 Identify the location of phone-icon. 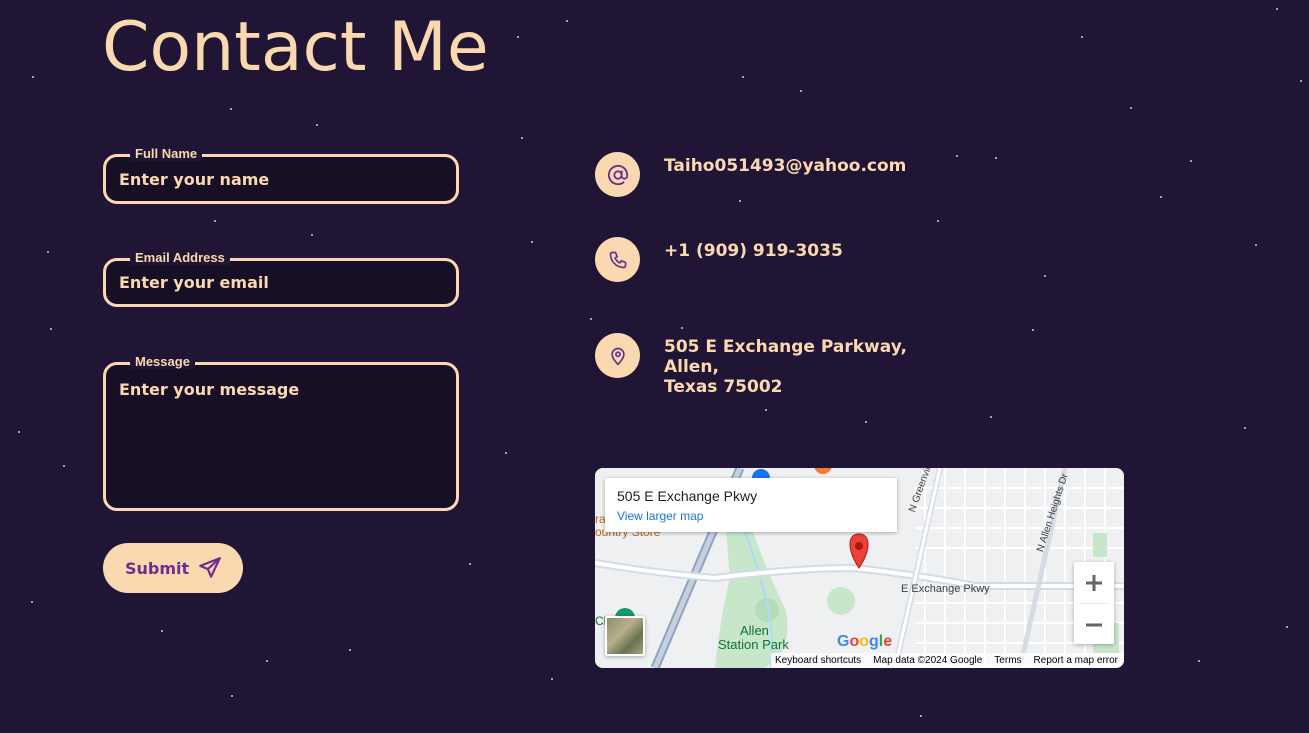
(617, 259).